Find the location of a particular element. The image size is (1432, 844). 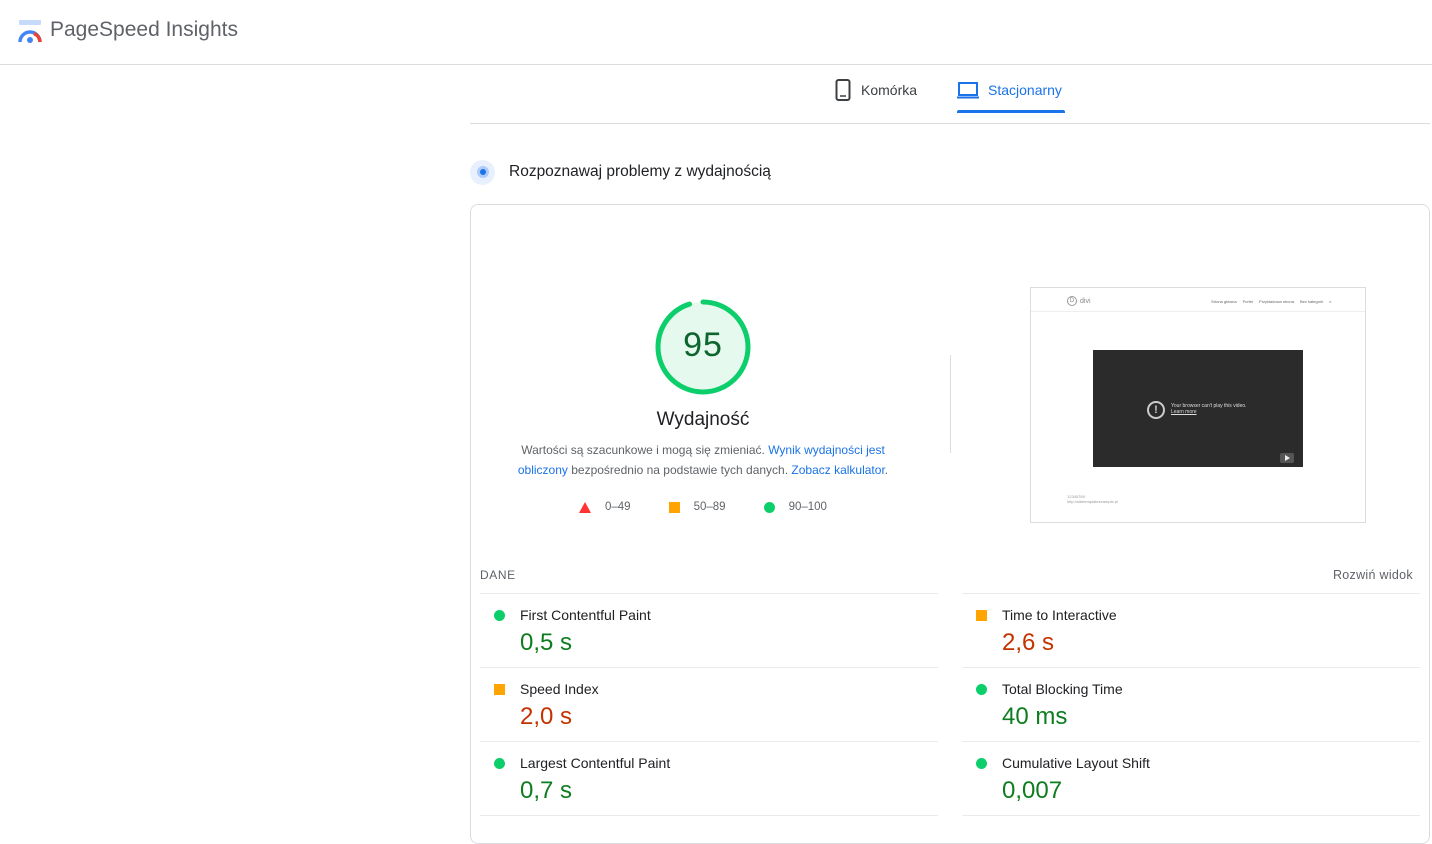

active-tab-indicator is located at coordinates (1011, 111).